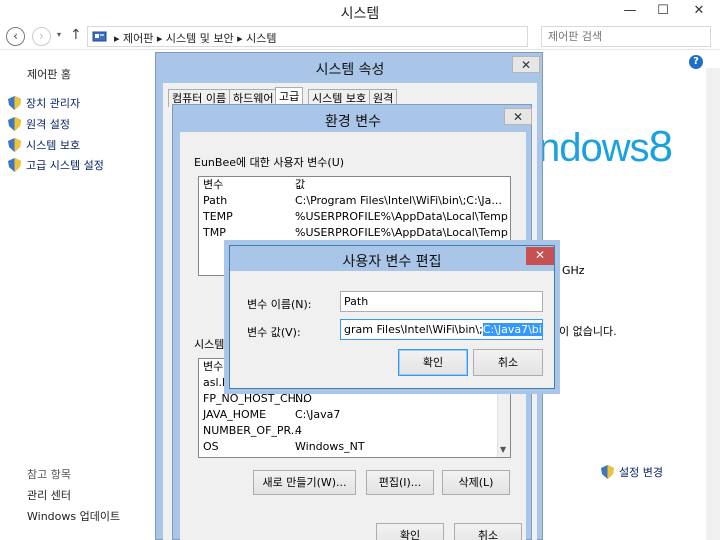  Describe the element at coordinates (298, 430) in the screenshot. I see `variable-value: 4` at that location.